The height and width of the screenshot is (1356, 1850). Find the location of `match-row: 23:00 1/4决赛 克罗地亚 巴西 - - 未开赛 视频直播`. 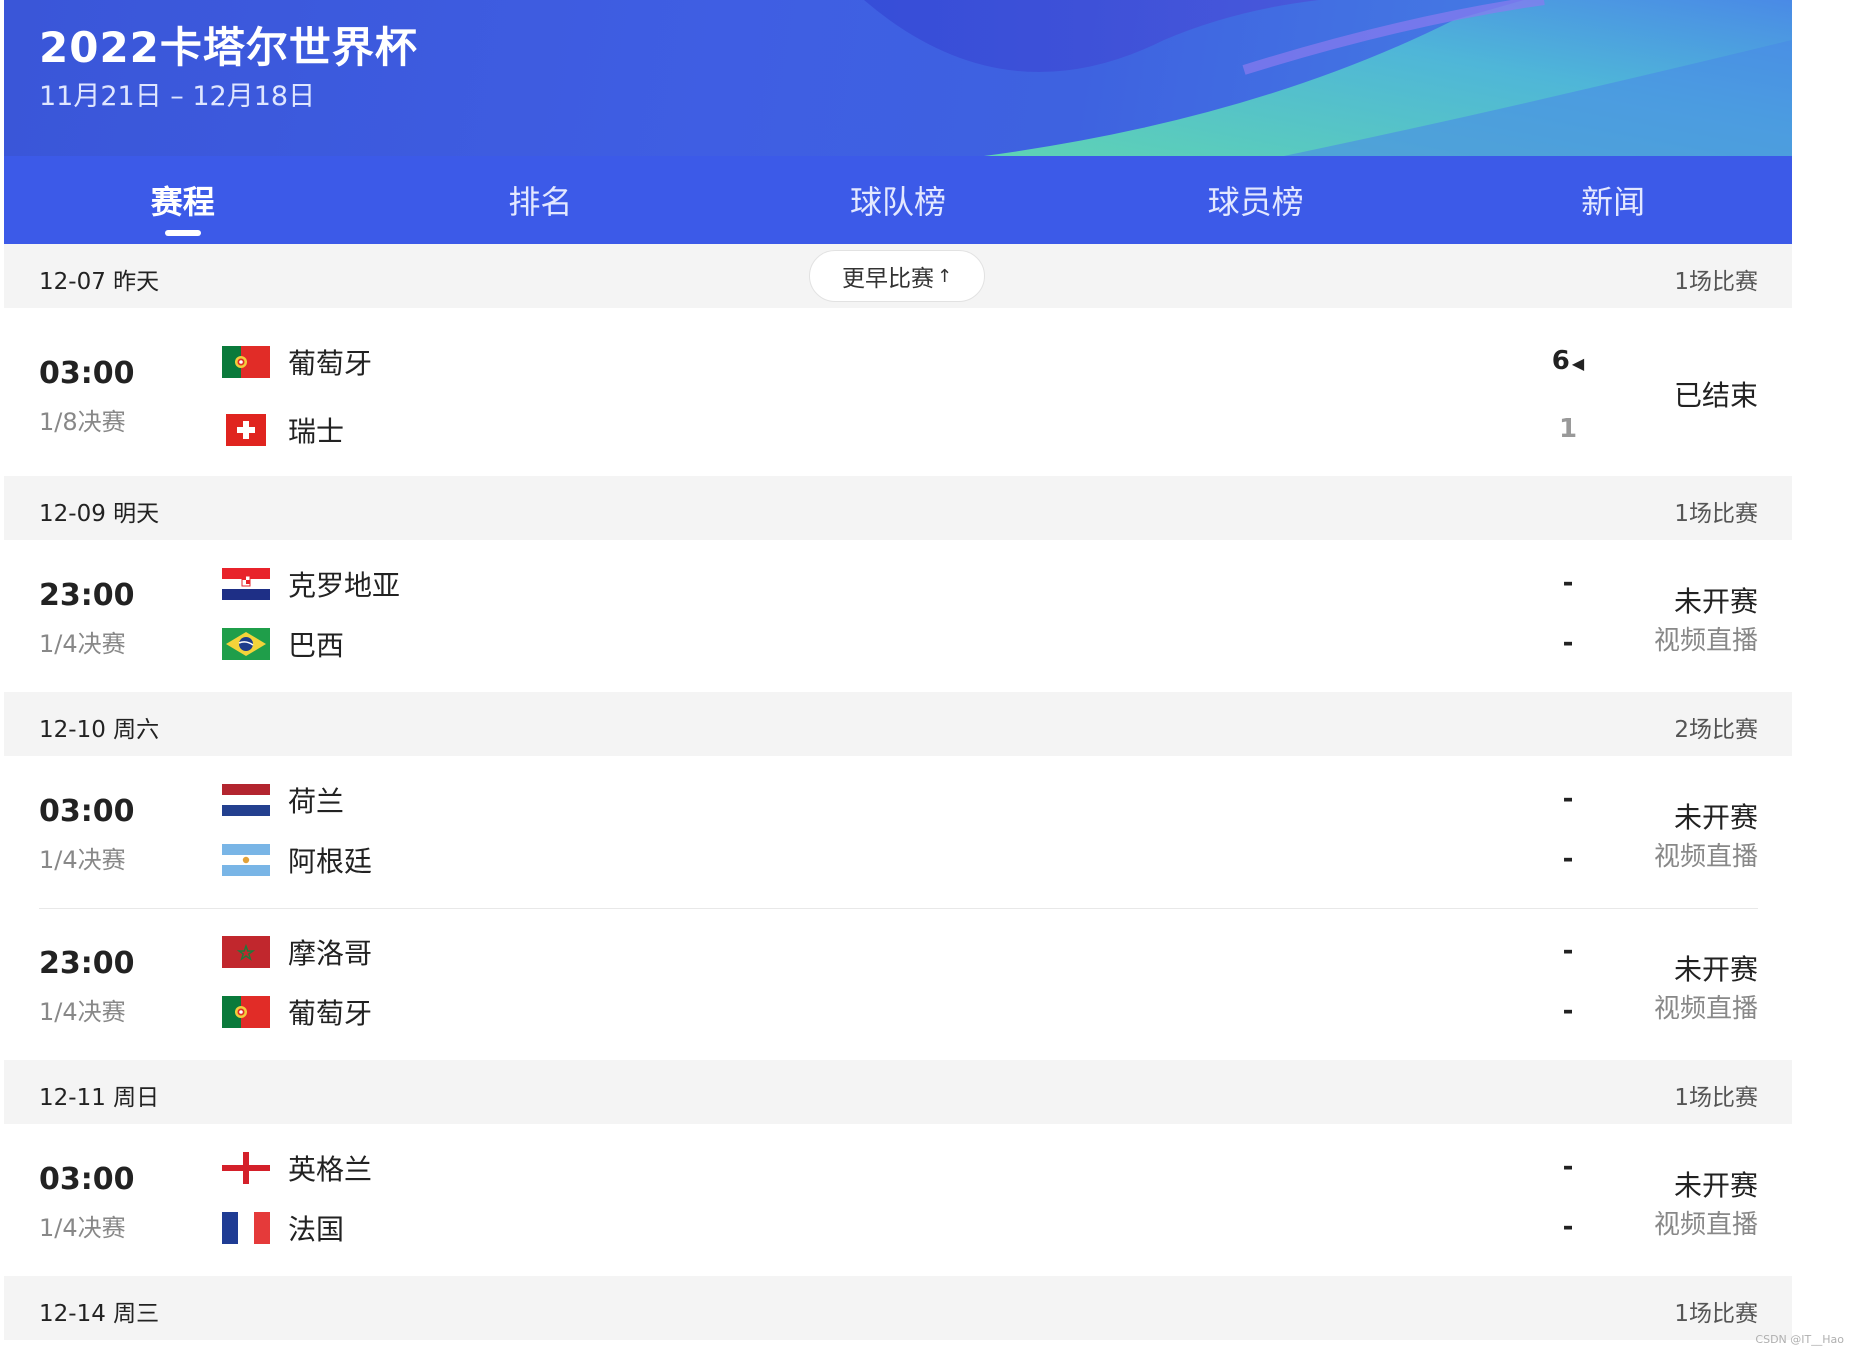

match-row: 23:00 1/4决赛 克罗地亚 巴西 - - 未开赛 视频直播 is located at coordinates (898, 616).